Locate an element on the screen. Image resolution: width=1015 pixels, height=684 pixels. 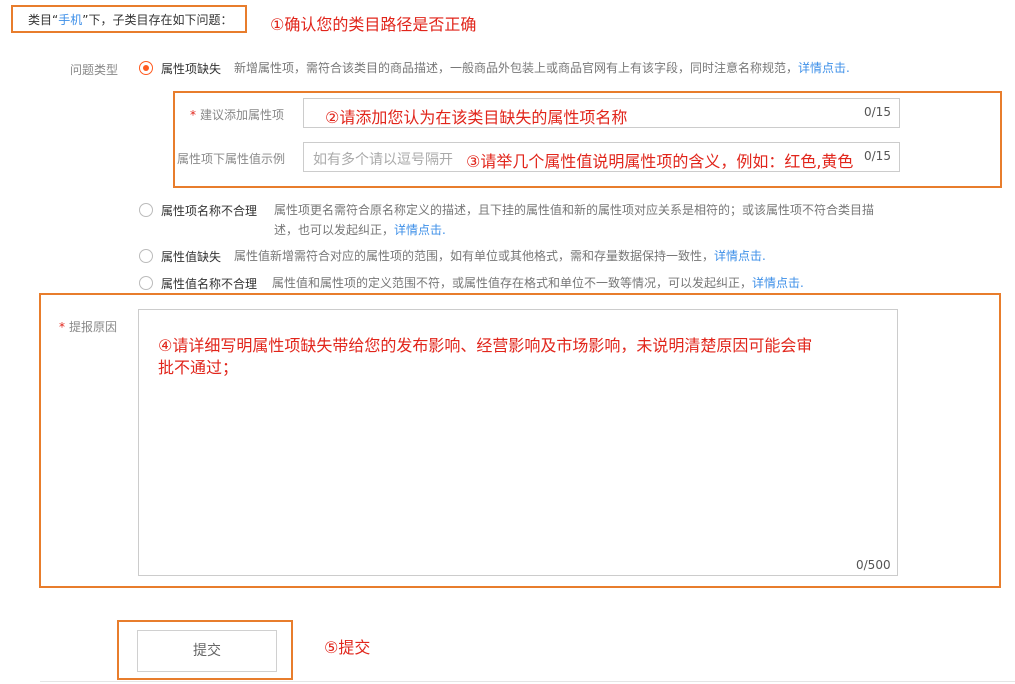
annotation-1: ①确认您的类目路径是否正确 is located at coordinates (373, 24).